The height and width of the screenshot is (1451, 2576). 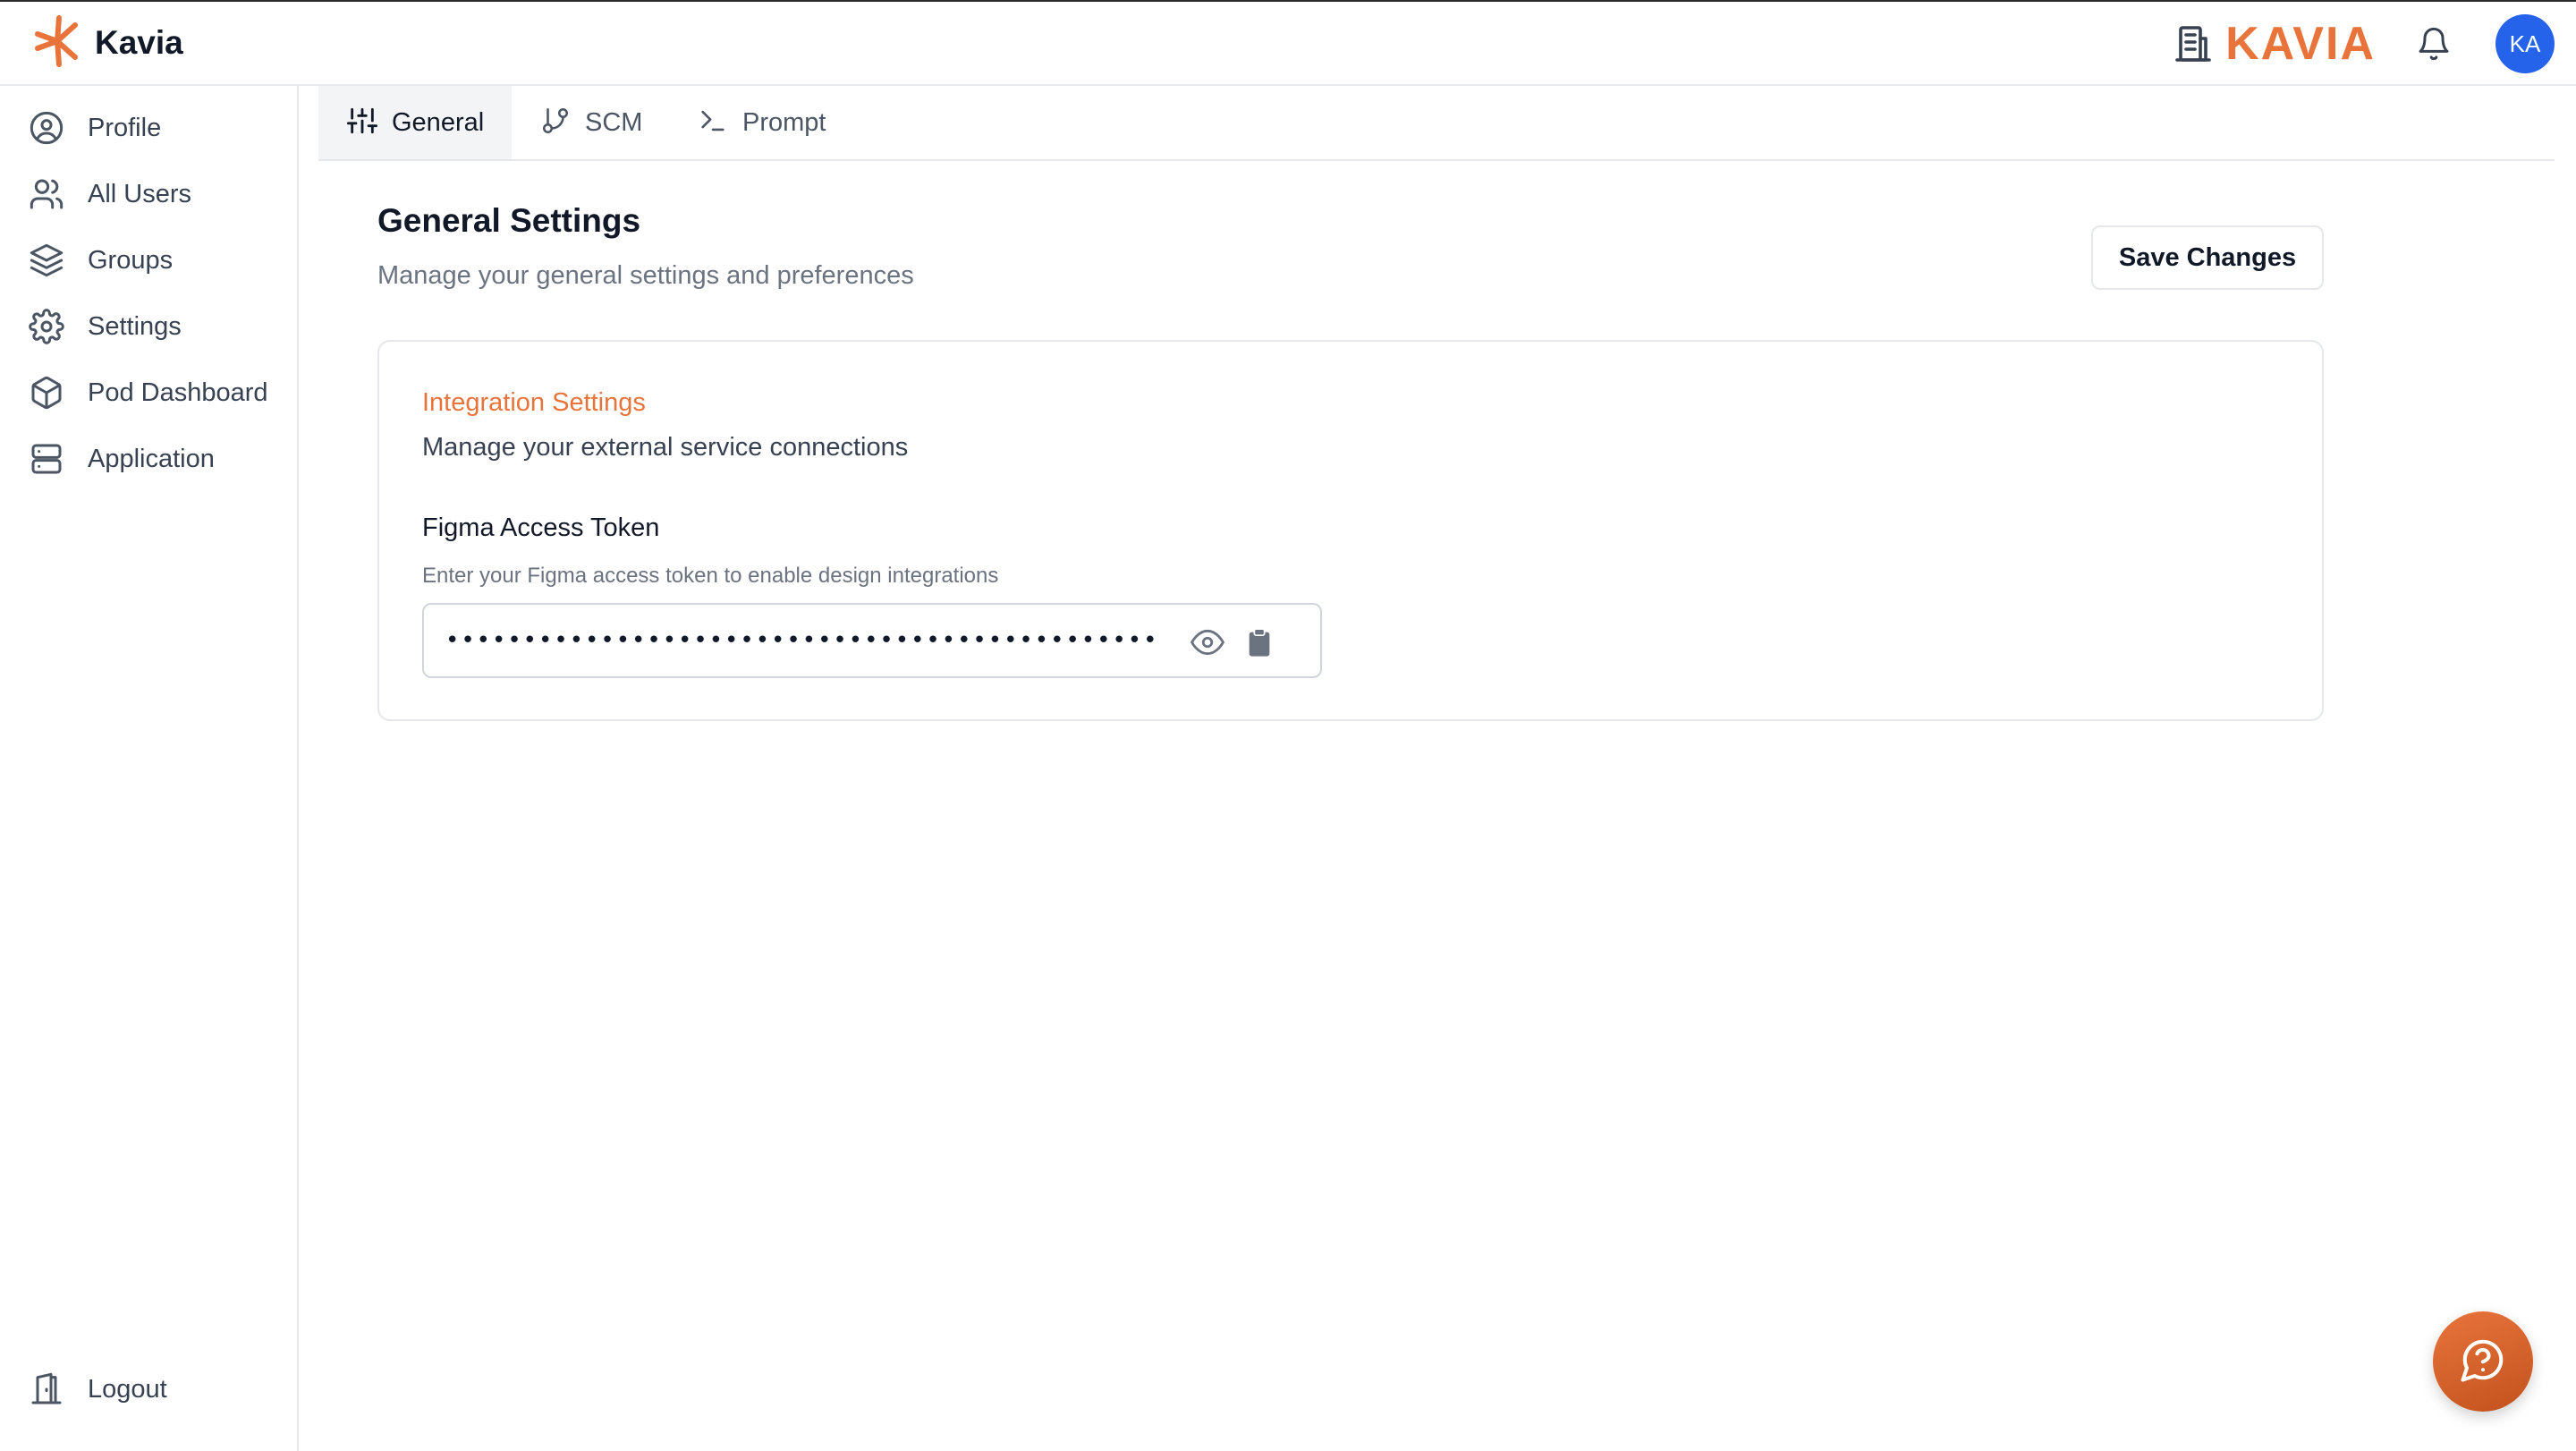 What do you see at coordinates (57, 43) in the screenshot?
I see `kavia-logo-icon` at bounding box center [57, 43].